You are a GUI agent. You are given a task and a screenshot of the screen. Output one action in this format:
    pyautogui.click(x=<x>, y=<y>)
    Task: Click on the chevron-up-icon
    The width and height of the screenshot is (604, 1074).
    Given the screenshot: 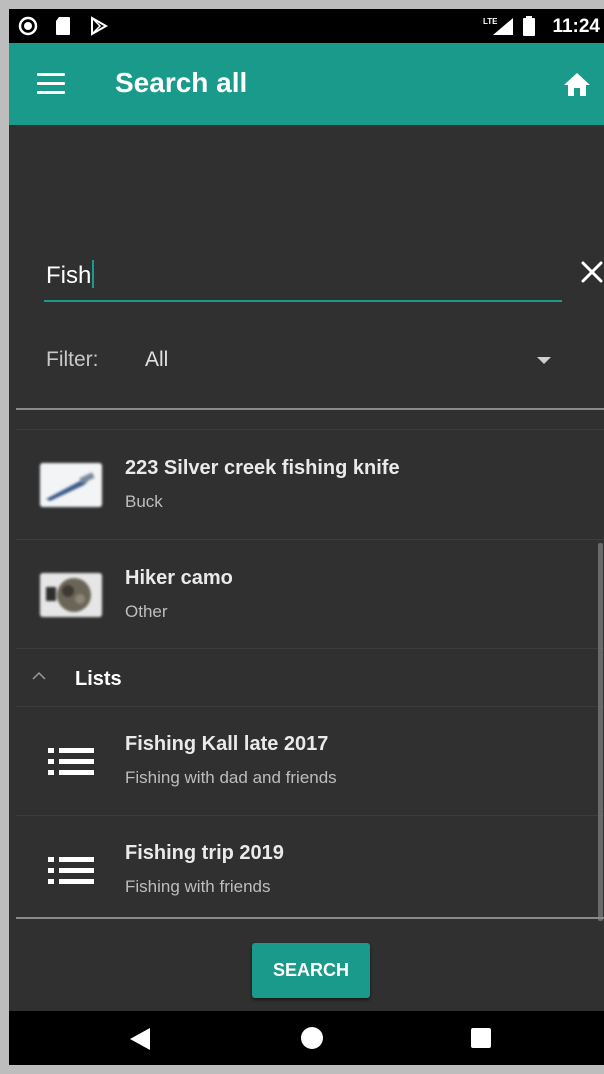 What is the action you would take?
    pyautogui.click(x=39, y=675)
    